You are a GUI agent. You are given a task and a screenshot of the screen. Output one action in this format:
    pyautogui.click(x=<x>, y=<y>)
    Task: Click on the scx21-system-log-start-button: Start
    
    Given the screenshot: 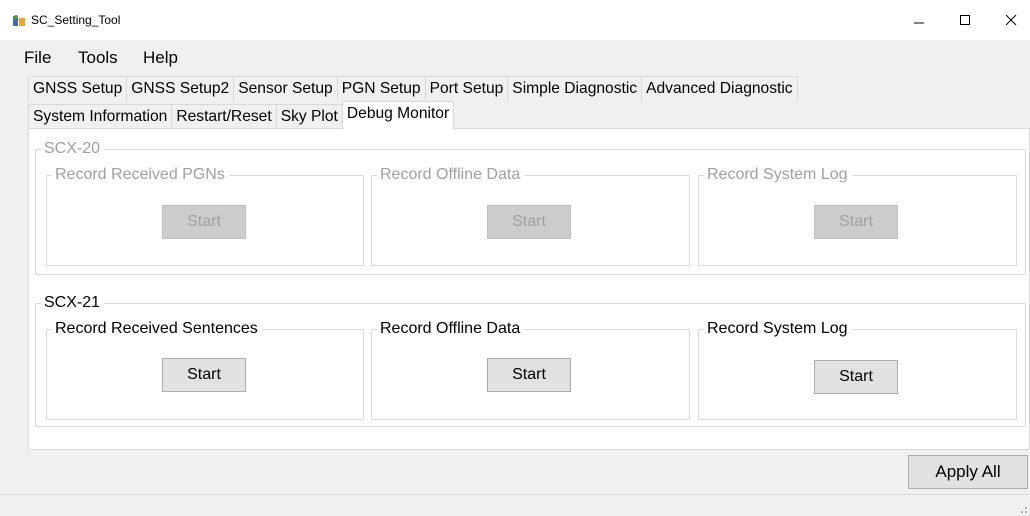 What is the action you would take?
    pyautogui.click(x=856, y=377)
    